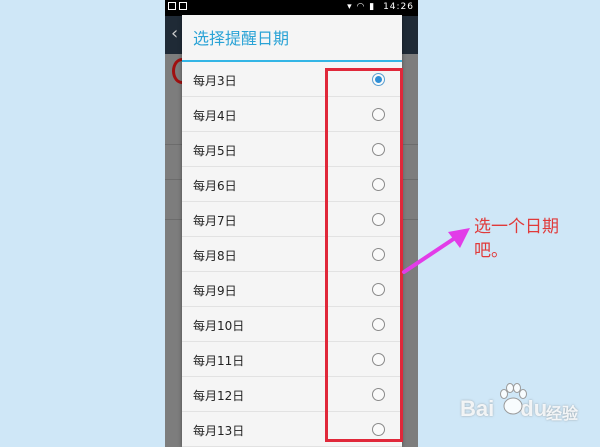  I want to click on baidu-watermark: Bai du 经验, so click(525, 405).